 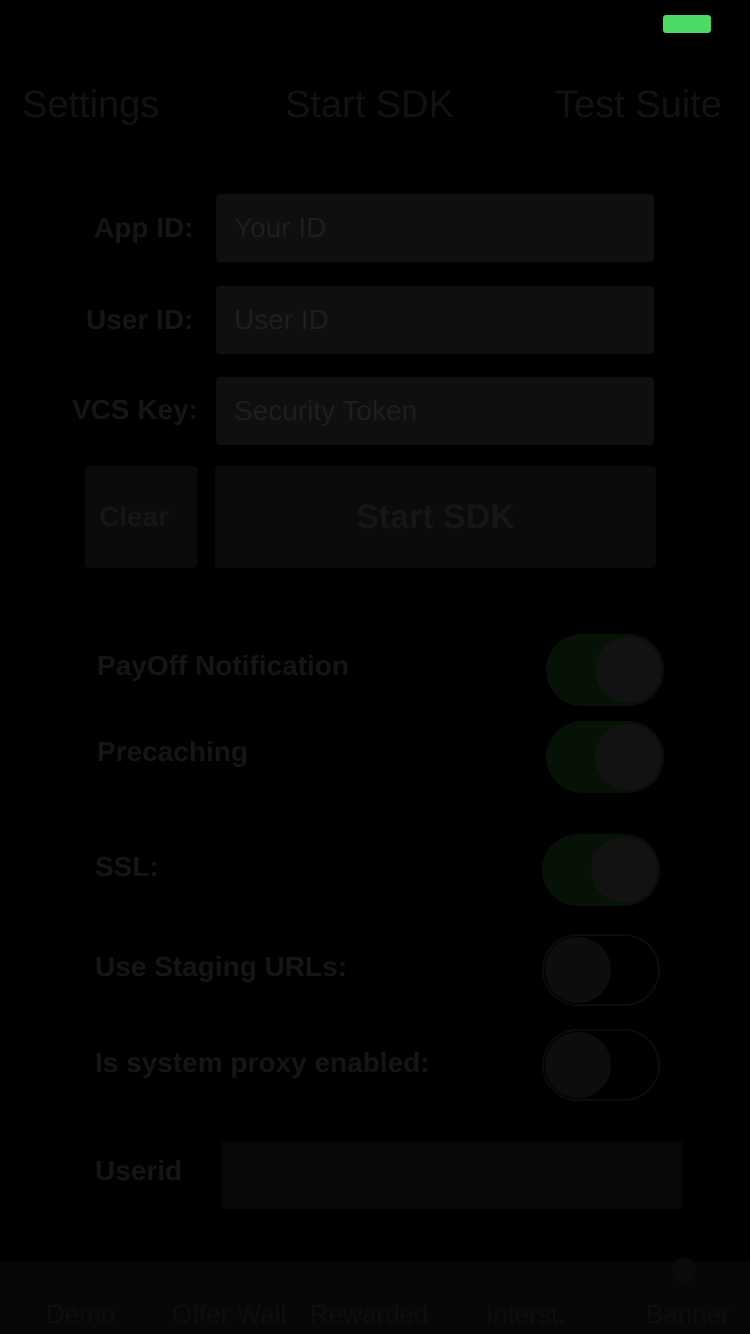 What do you see at coordinates (127, 866) in the screenshot?
I see `ssl-label: SSL:` at bounding box center [127, 866].